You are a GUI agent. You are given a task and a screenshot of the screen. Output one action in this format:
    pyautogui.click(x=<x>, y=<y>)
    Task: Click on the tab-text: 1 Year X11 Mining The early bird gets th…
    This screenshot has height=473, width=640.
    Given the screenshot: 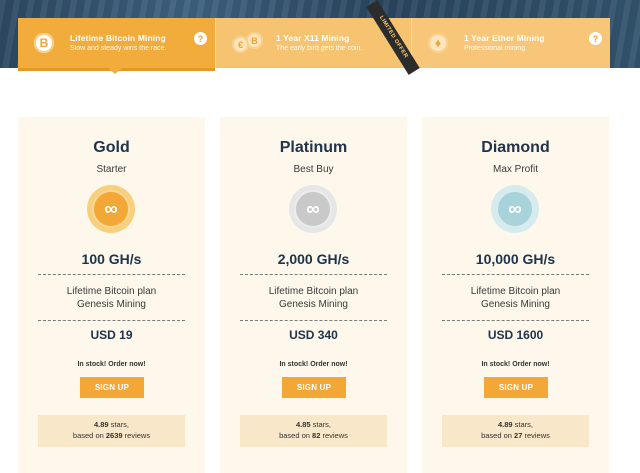 What is the action you would take?
    pyautogui.click(x=319, y=43)
    